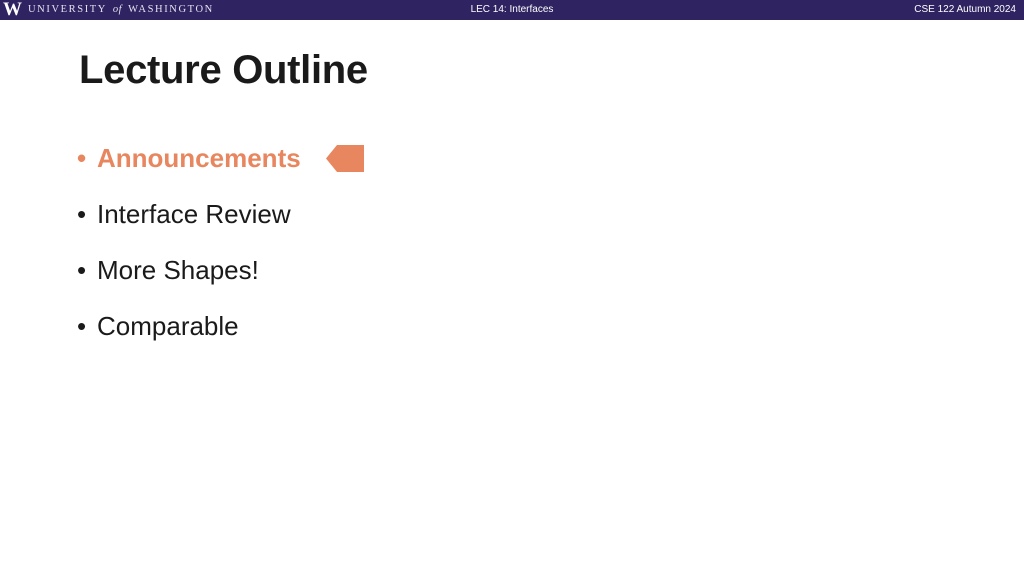 This screenshot has height=576, width=1024. I want to click on outline-item-interface-review: • Interface Review, so click(189, 222).